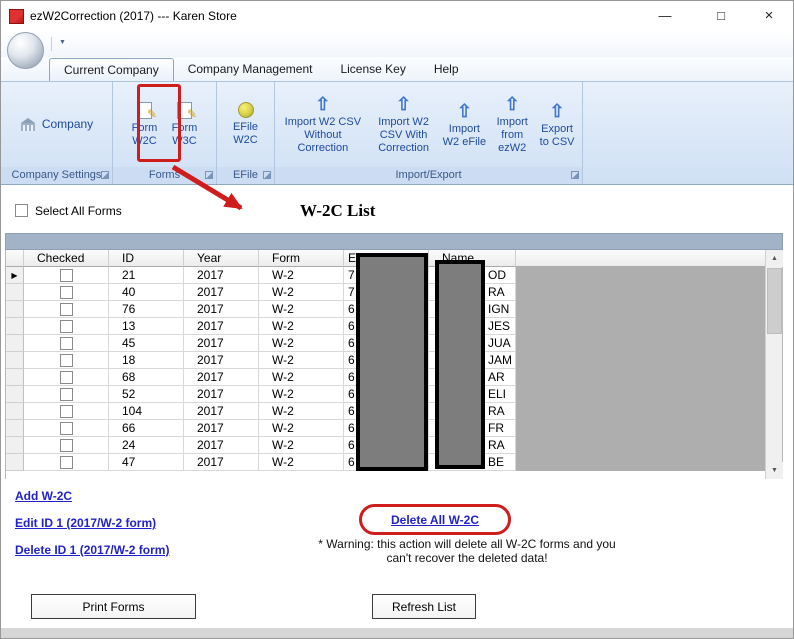 The height and width of the screenshot is (639, 794). I want to click on tab-current-company: Current Company, so click(111, 69).